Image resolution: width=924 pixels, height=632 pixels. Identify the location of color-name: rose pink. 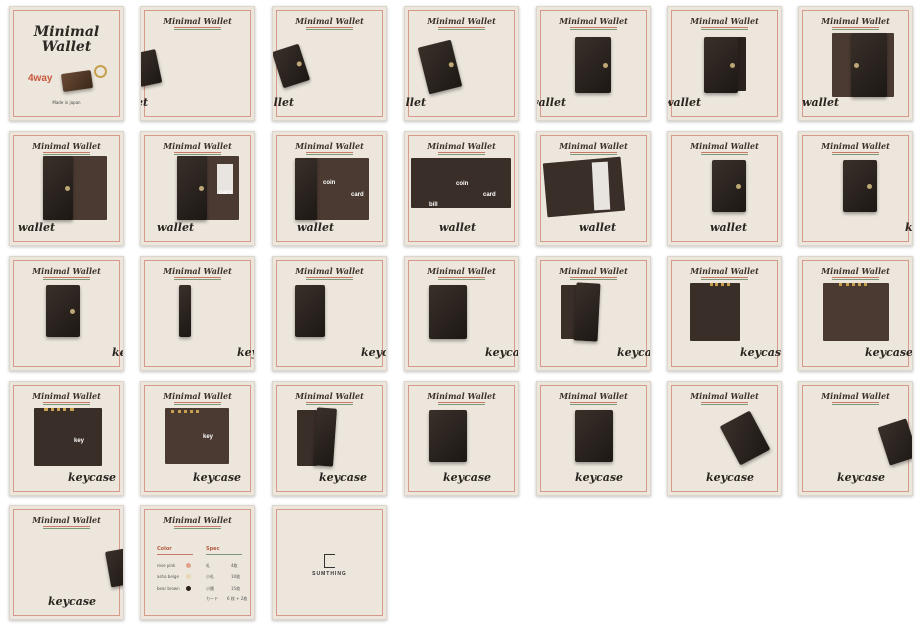
(166, 565).